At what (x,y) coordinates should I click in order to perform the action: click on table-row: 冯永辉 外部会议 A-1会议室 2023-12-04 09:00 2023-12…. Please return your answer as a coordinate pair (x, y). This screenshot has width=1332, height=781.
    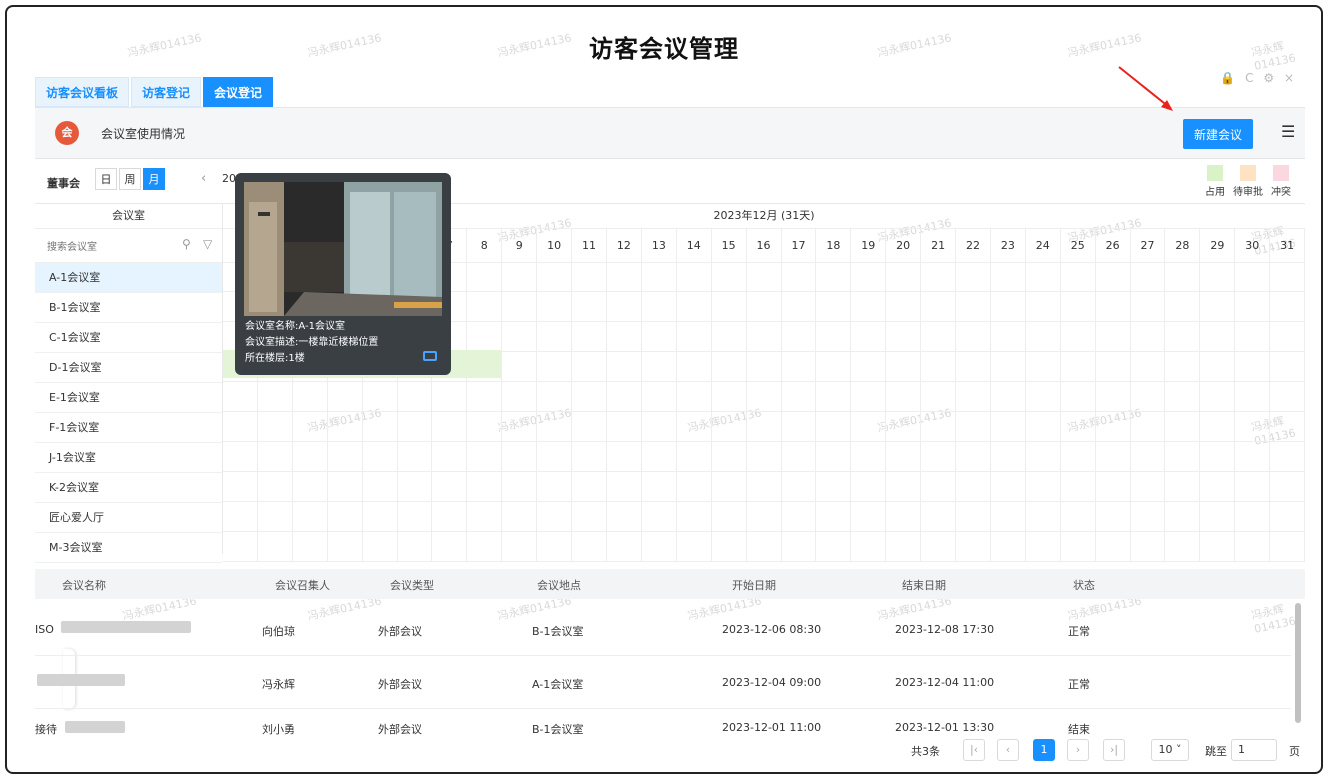
    Looking at the image, I should click on (663, 682).